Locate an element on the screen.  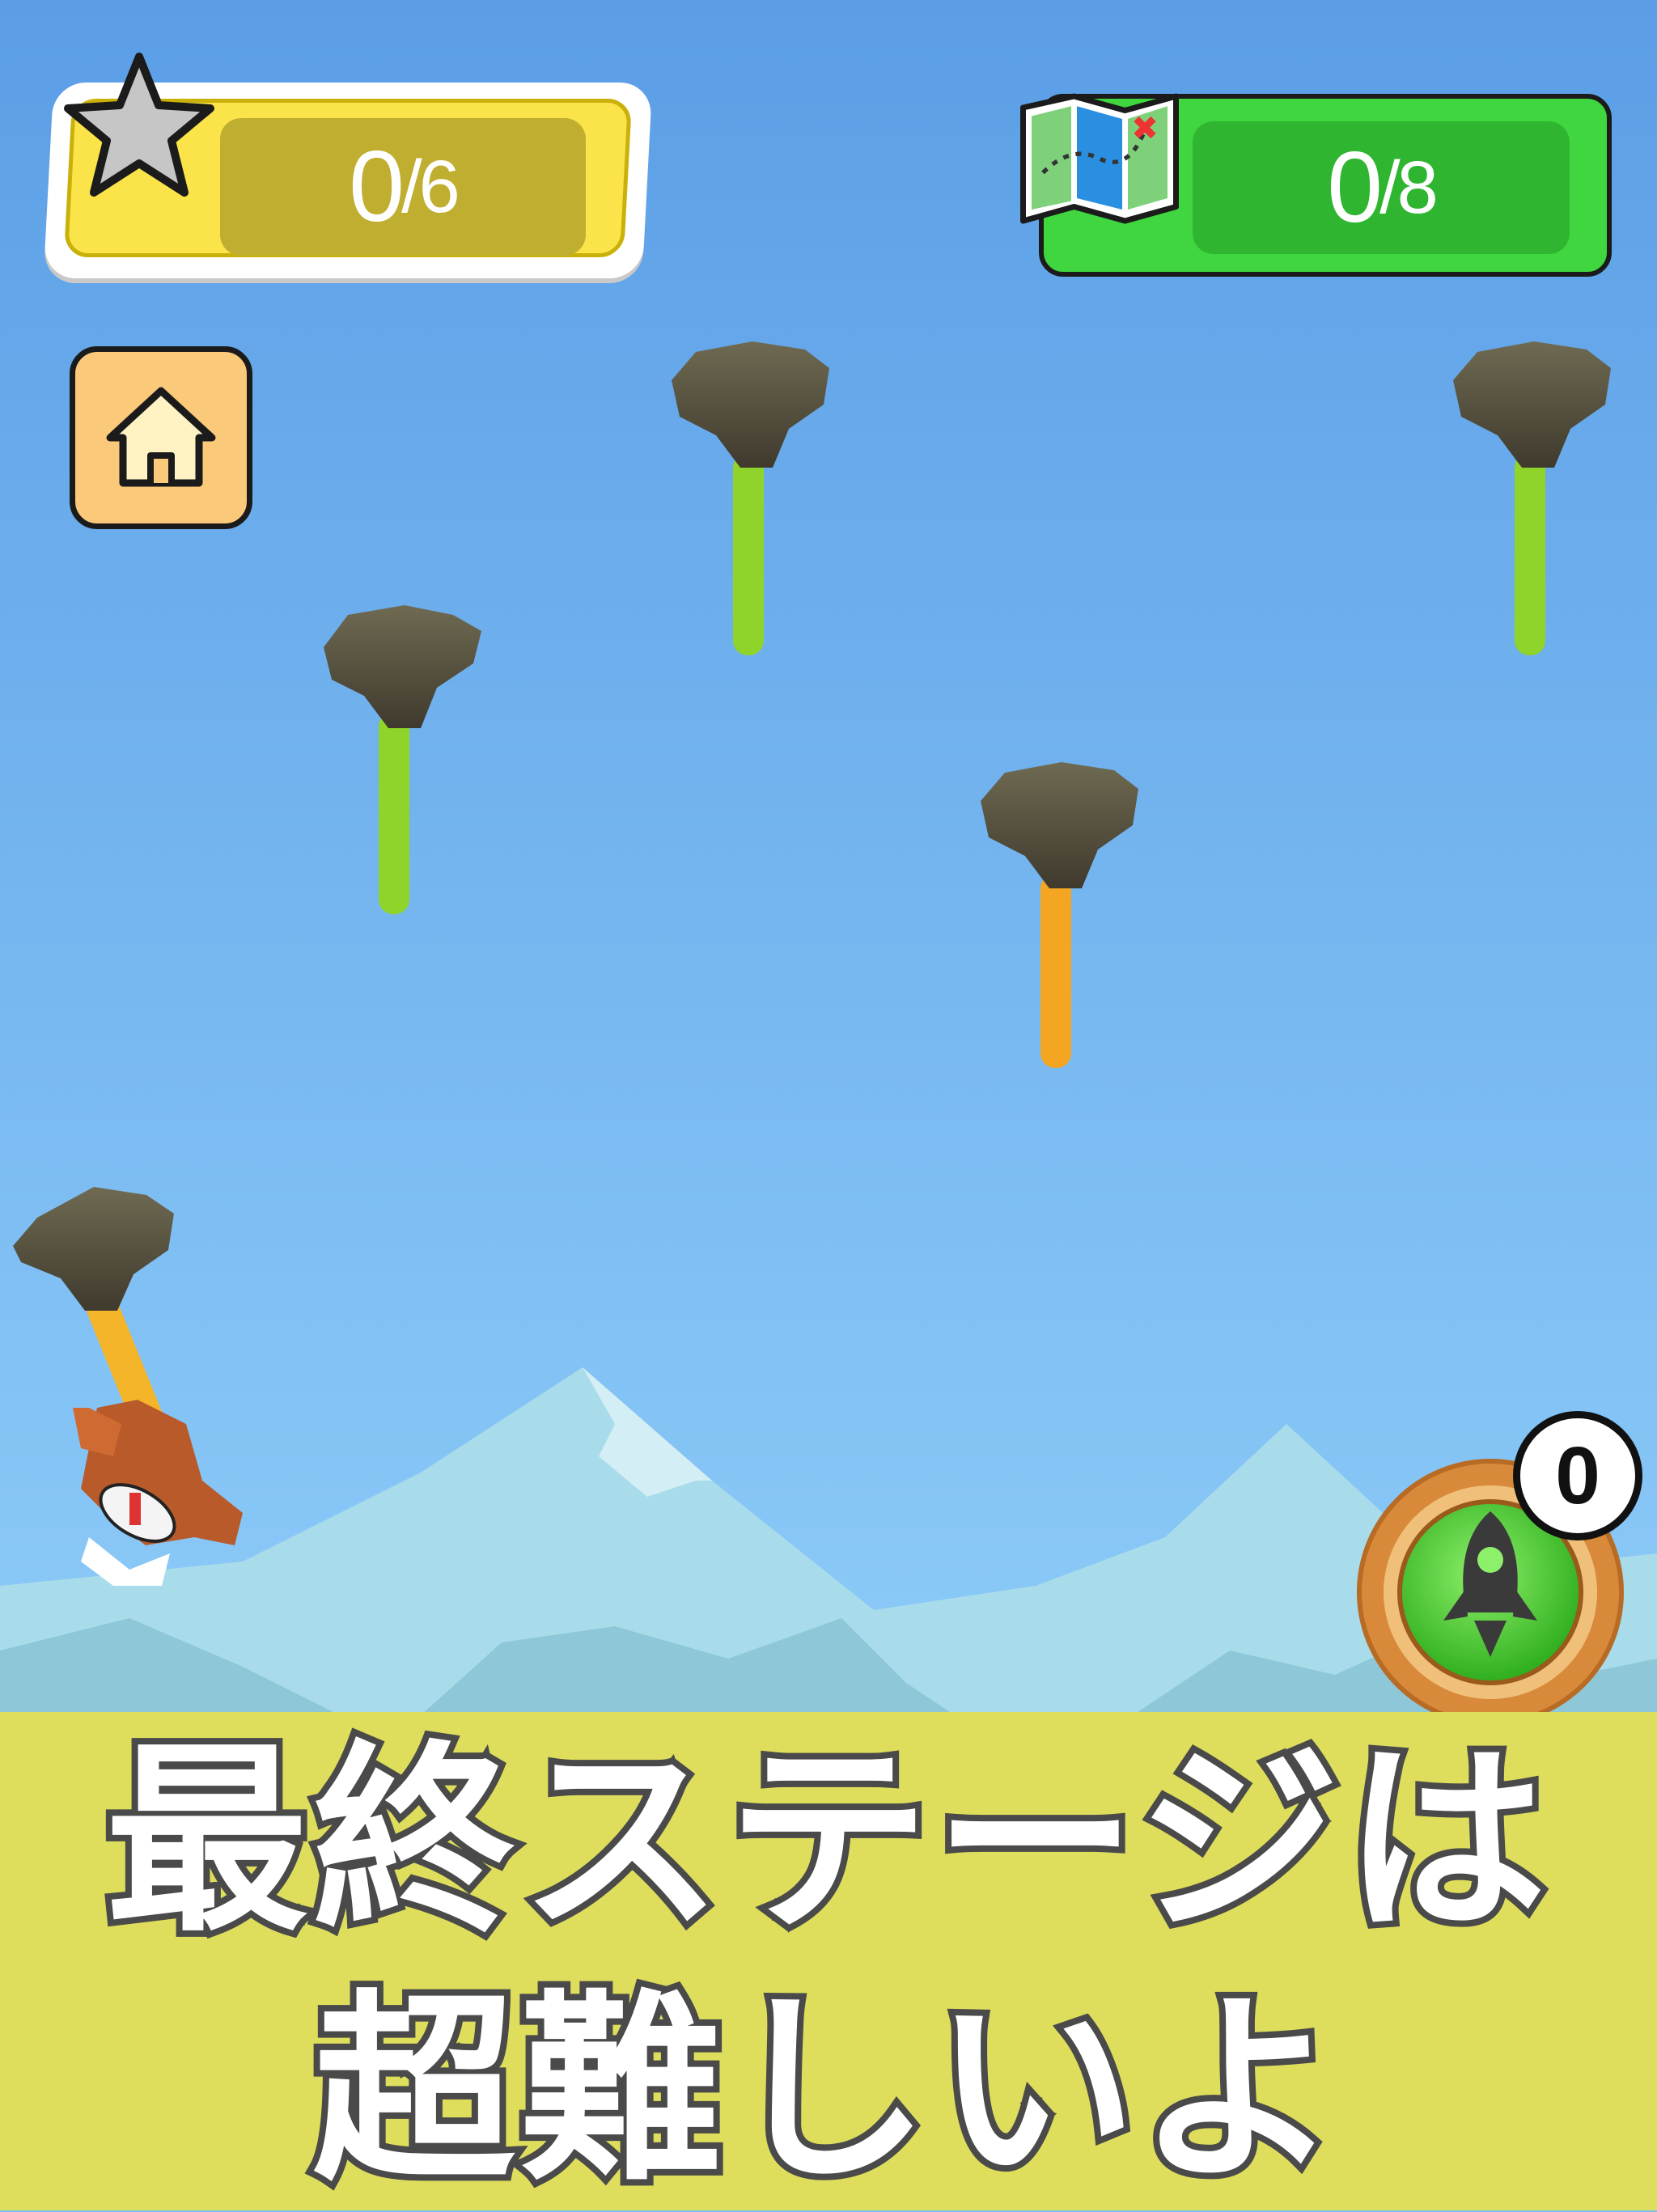
map-count-total: /8 is located at coordinates (1409, 187).